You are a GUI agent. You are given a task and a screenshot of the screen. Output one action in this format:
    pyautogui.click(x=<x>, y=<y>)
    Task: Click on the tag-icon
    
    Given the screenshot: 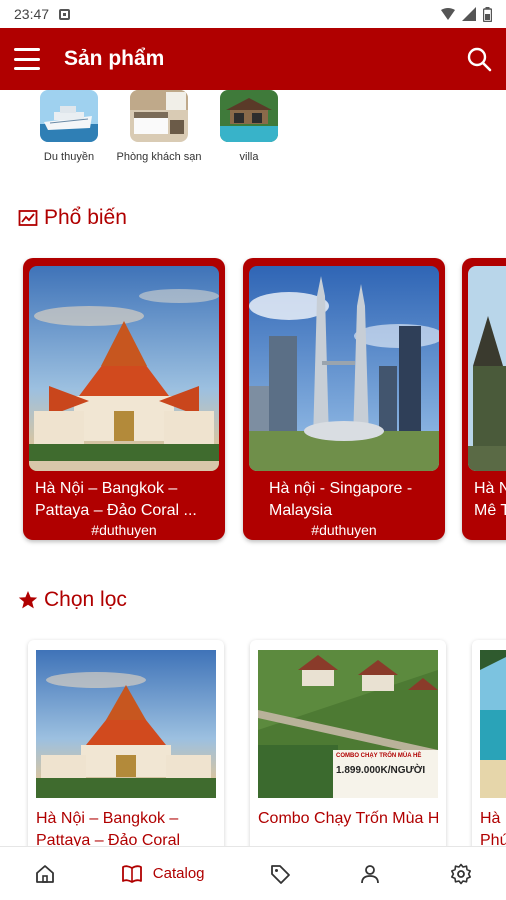 What is the action you would take?
    pyautogui.click(x=281, y=874)
    